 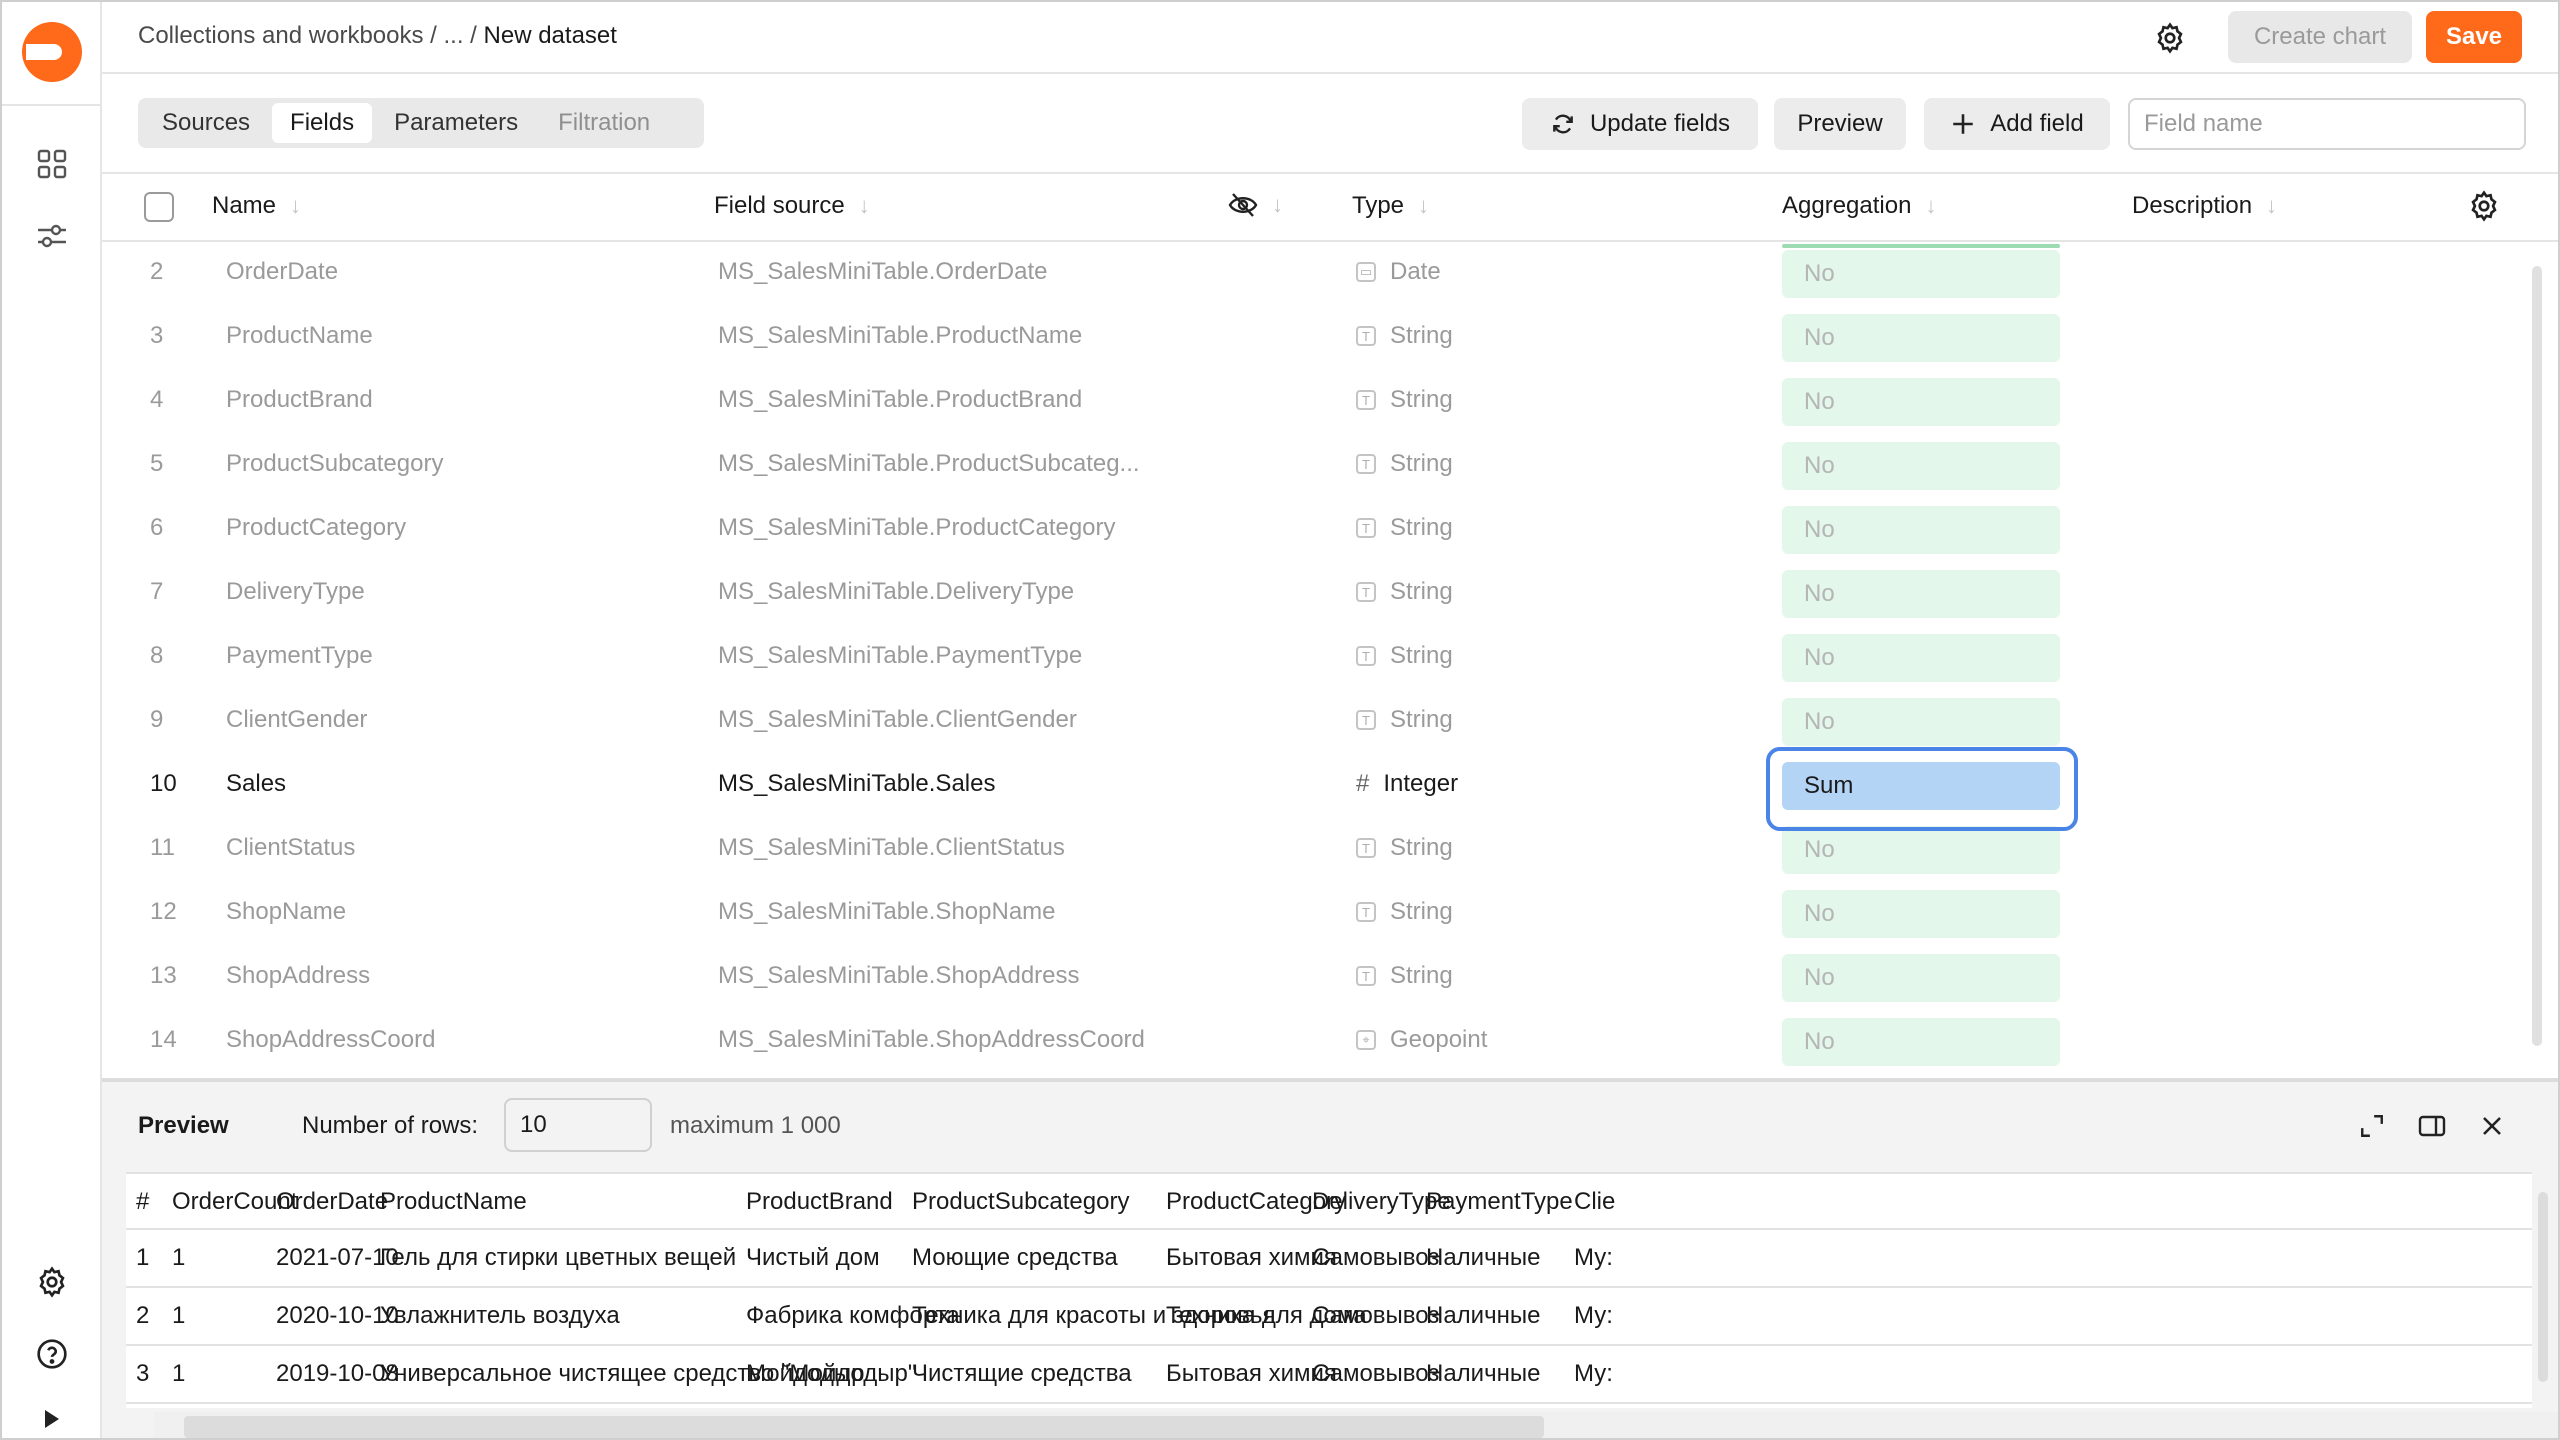 I want to click on field-source: MS_SalesMiniTable.ClientStatus, so click(x=891, y=848).